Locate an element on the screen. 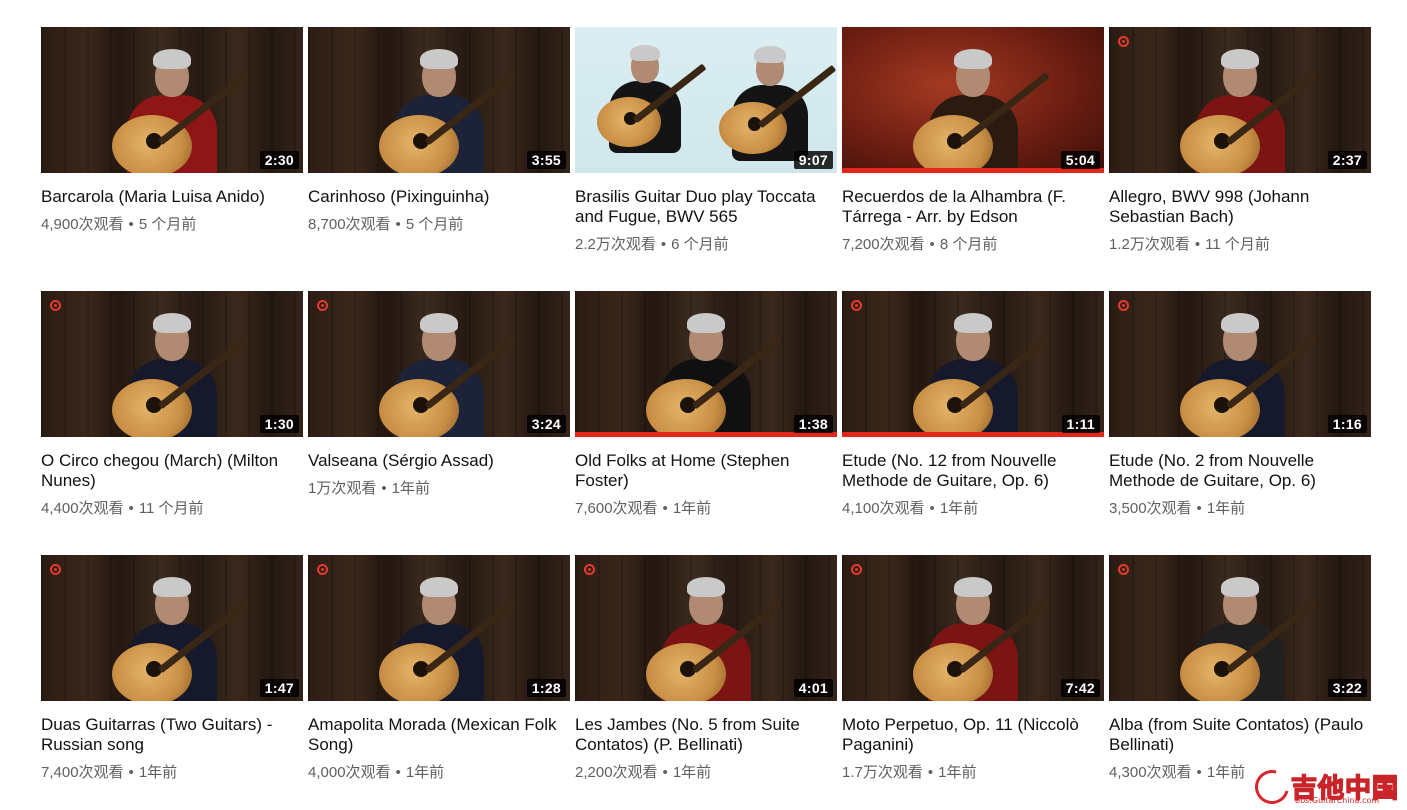 The image size is (1407, 810). duration-badge: 1:30 is located at coordinates (279, 424).